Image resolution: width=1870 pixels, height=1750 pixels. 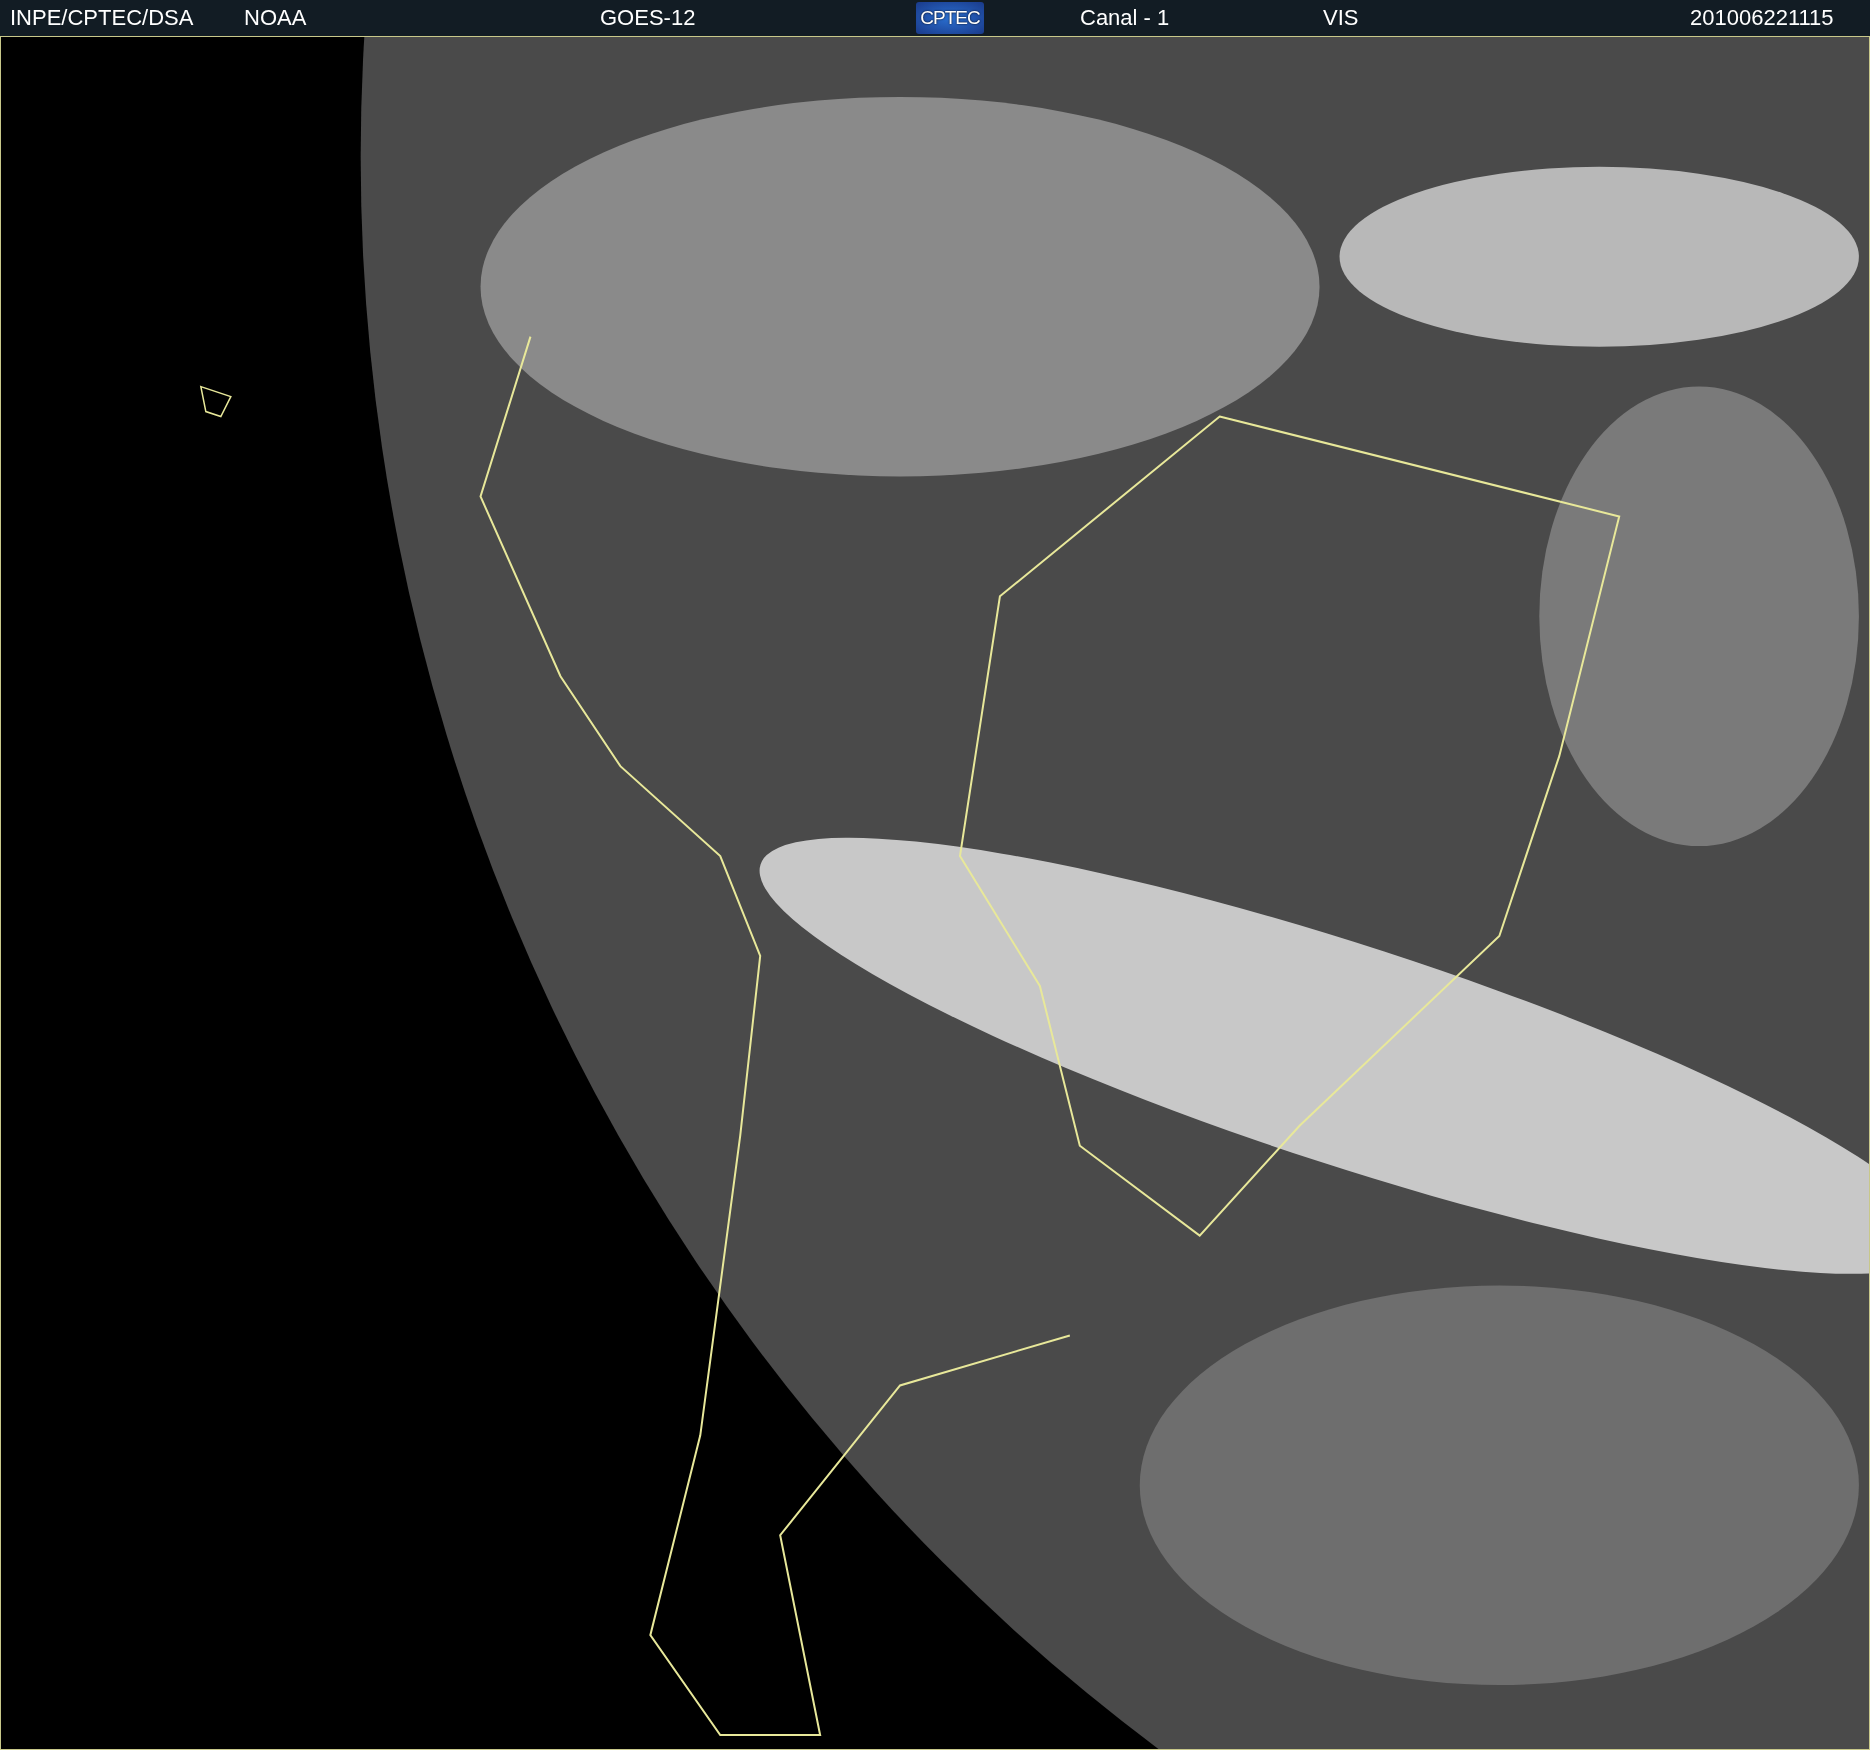 I want to click on header-label: VIS, so click(x=1341, y=17).